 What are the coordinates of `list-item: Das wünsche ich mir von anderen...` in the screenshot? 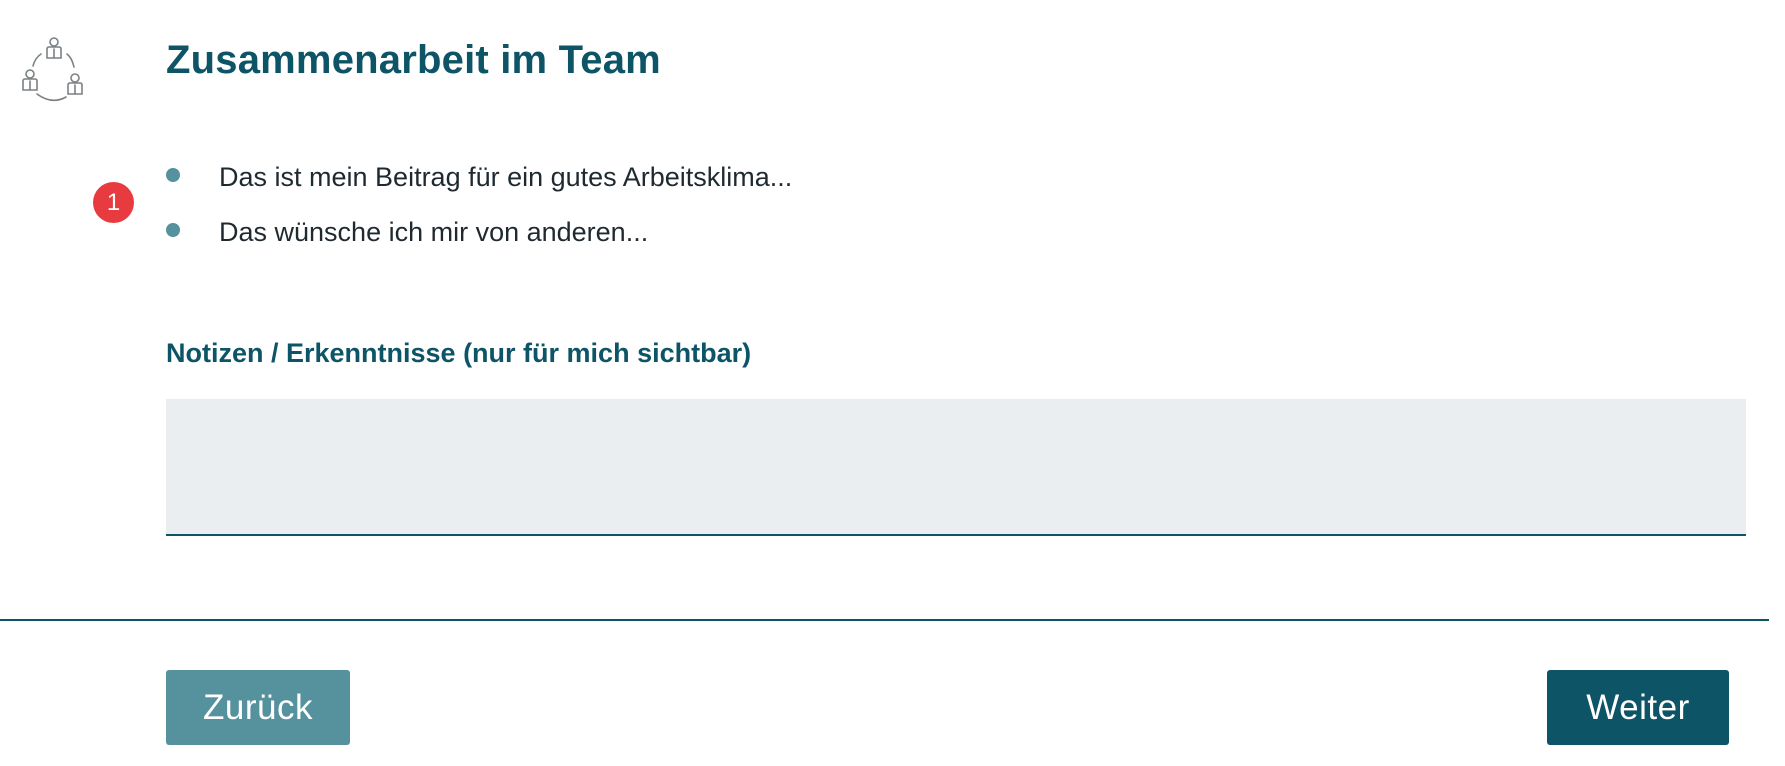 It's located at (479, 239).